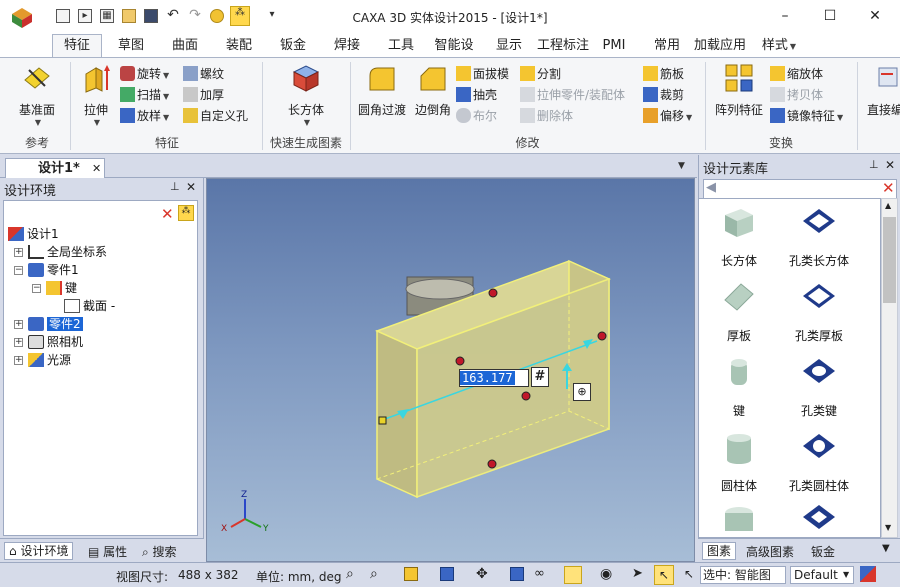 Image resolution: width=900 pixels, height=587 pixels. What do you see at coordinates (806, 116) in the screenshot?
I see `mirror-button: 镜像特征 ▼` at bounding box center [806, 116].